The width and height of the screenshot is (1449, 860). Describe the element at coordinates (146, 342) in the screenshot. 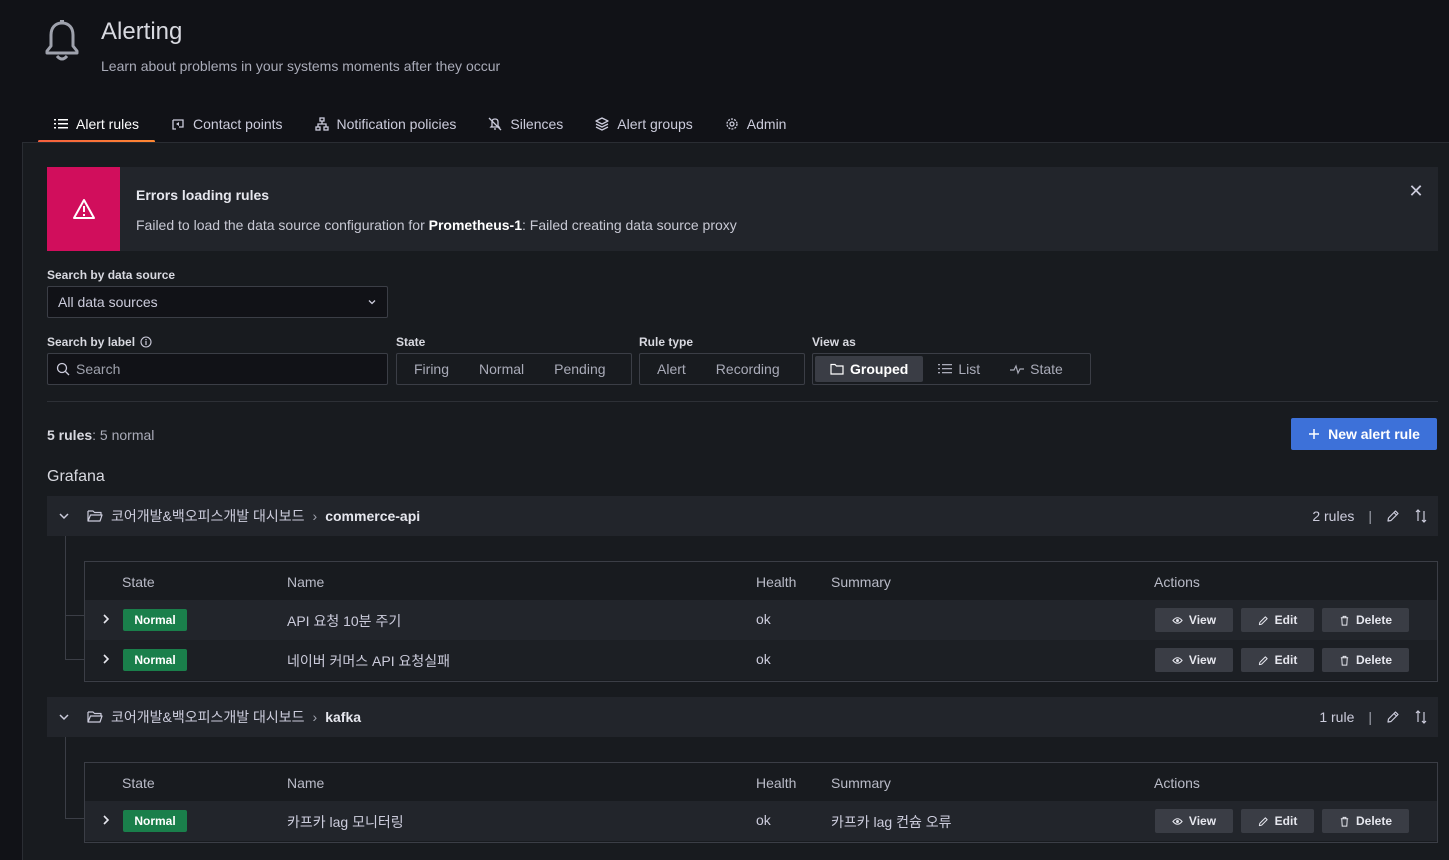

I see `info-circle-icon` at that location.